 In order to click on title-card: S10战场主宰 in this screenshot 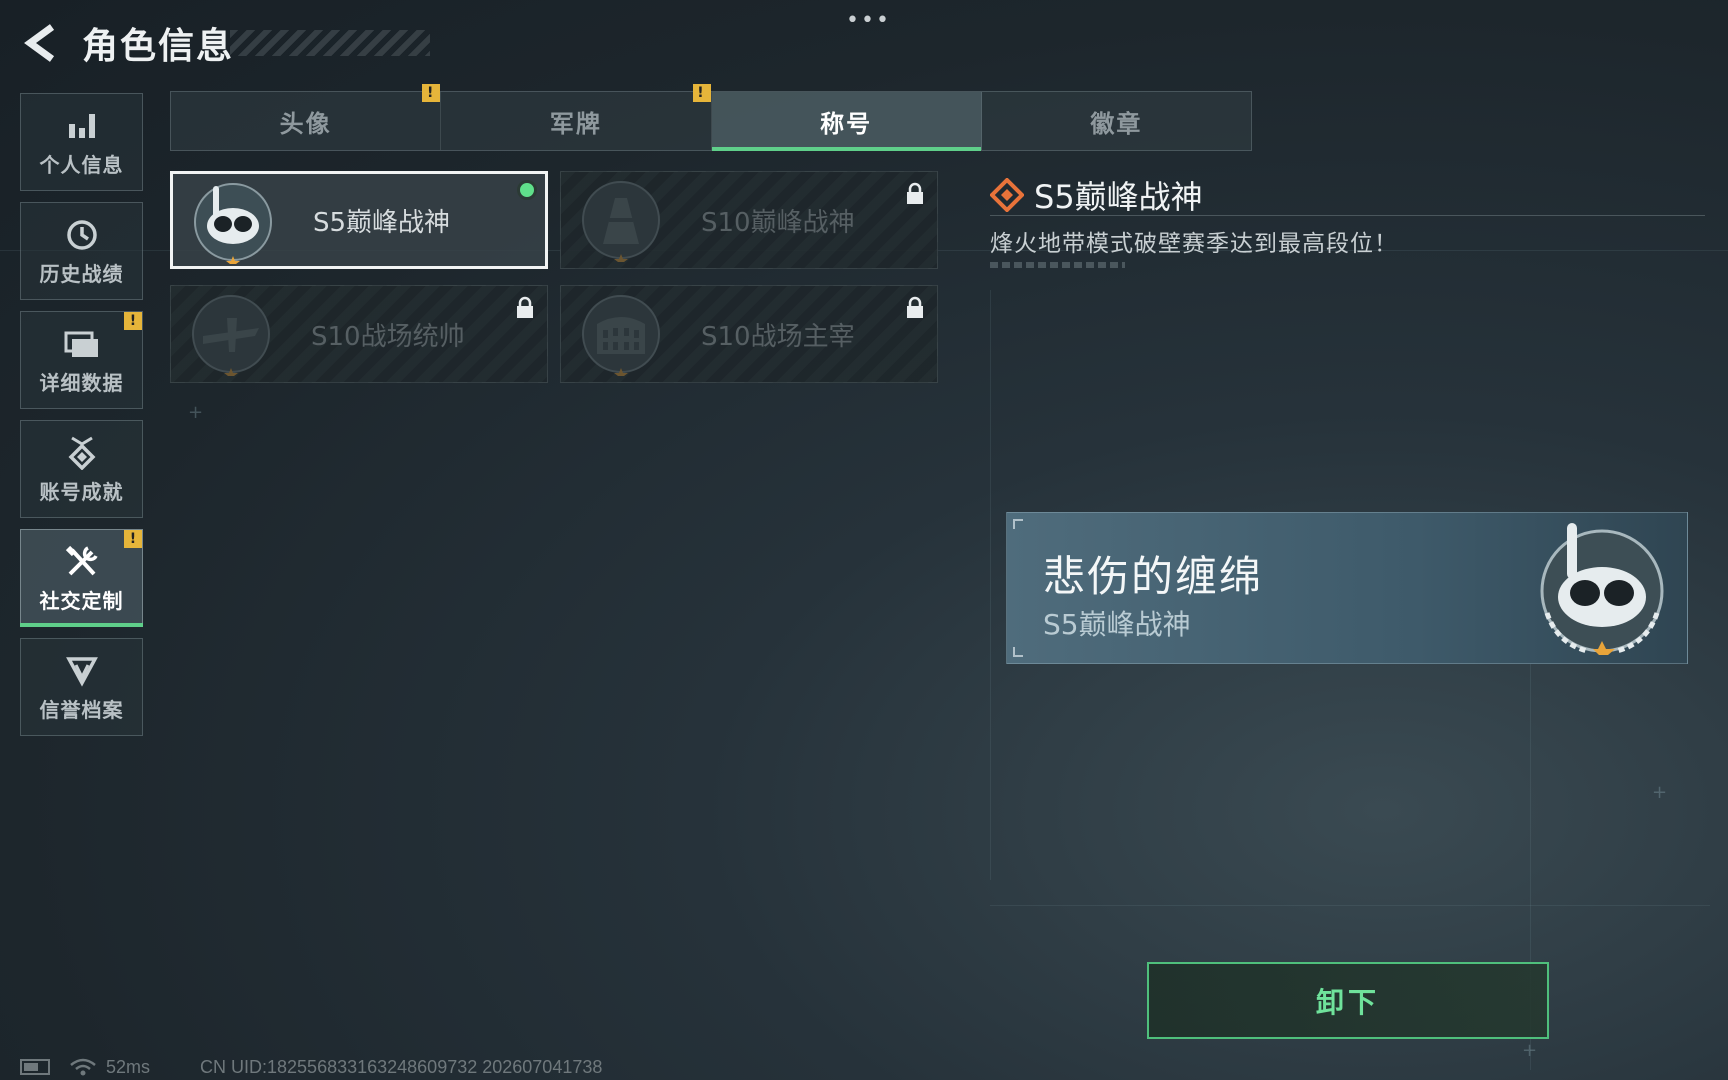, I will do `click(749, 334)`.